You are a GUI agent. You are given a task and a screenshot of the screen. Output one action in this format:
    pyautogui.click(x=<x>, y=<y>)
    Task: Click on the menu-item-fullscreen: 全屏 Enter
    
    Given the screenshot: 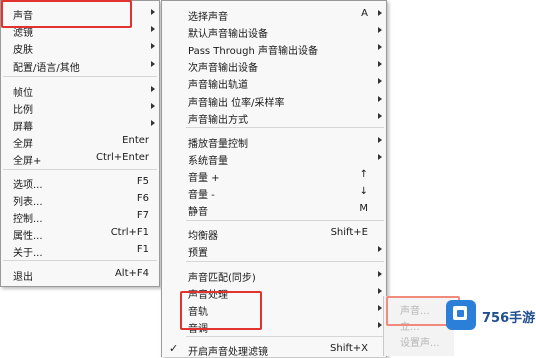 What is the action you would take?
    pyautogui.click(x=80, y=141)
    